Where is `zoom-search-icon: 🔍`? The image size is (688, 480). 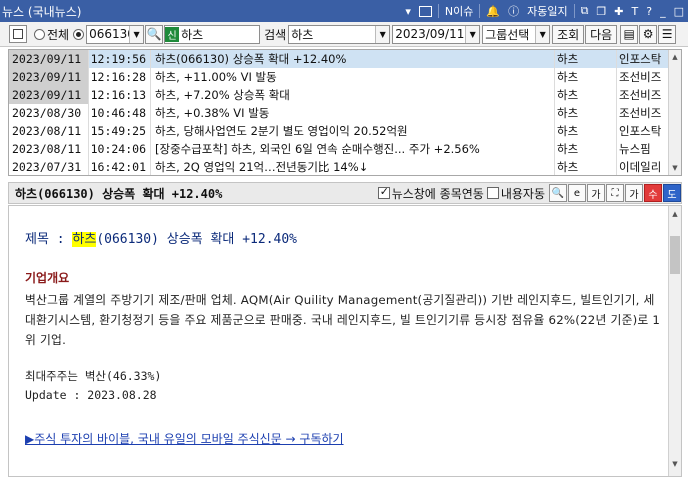 zoom-search-icon: 🔍 is located at coordinates (558, 193).